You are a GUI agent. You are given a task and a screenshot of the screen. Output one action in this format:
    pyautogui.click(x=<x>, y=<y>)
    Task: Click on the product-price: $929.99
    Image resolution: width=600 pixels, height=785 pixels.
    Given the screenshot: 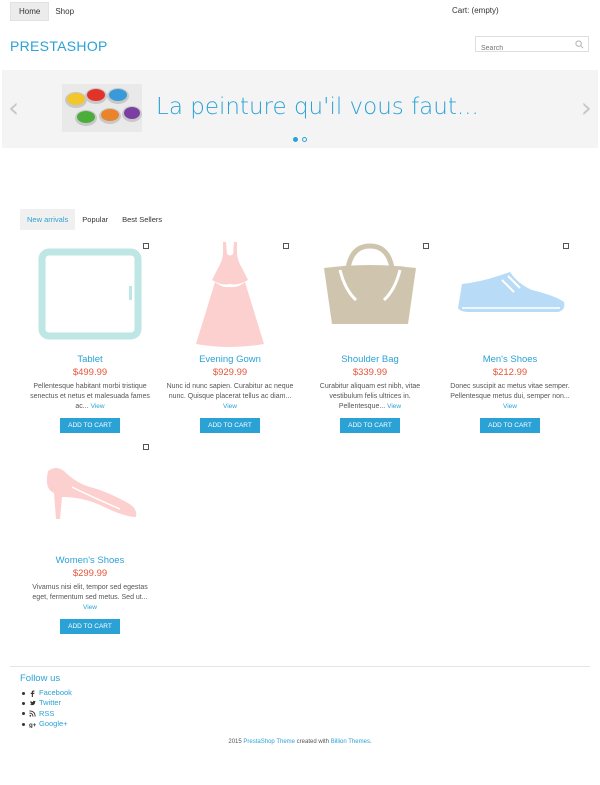 What is the action you would take?
    pyautogui.click(x=230, y=372)
    